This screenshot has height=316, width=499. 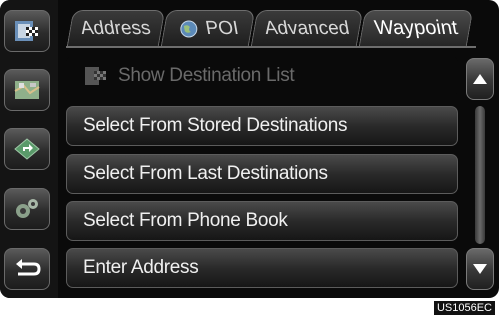 I want to click on tab-label: Waypoint, so click(x=416, y=28).